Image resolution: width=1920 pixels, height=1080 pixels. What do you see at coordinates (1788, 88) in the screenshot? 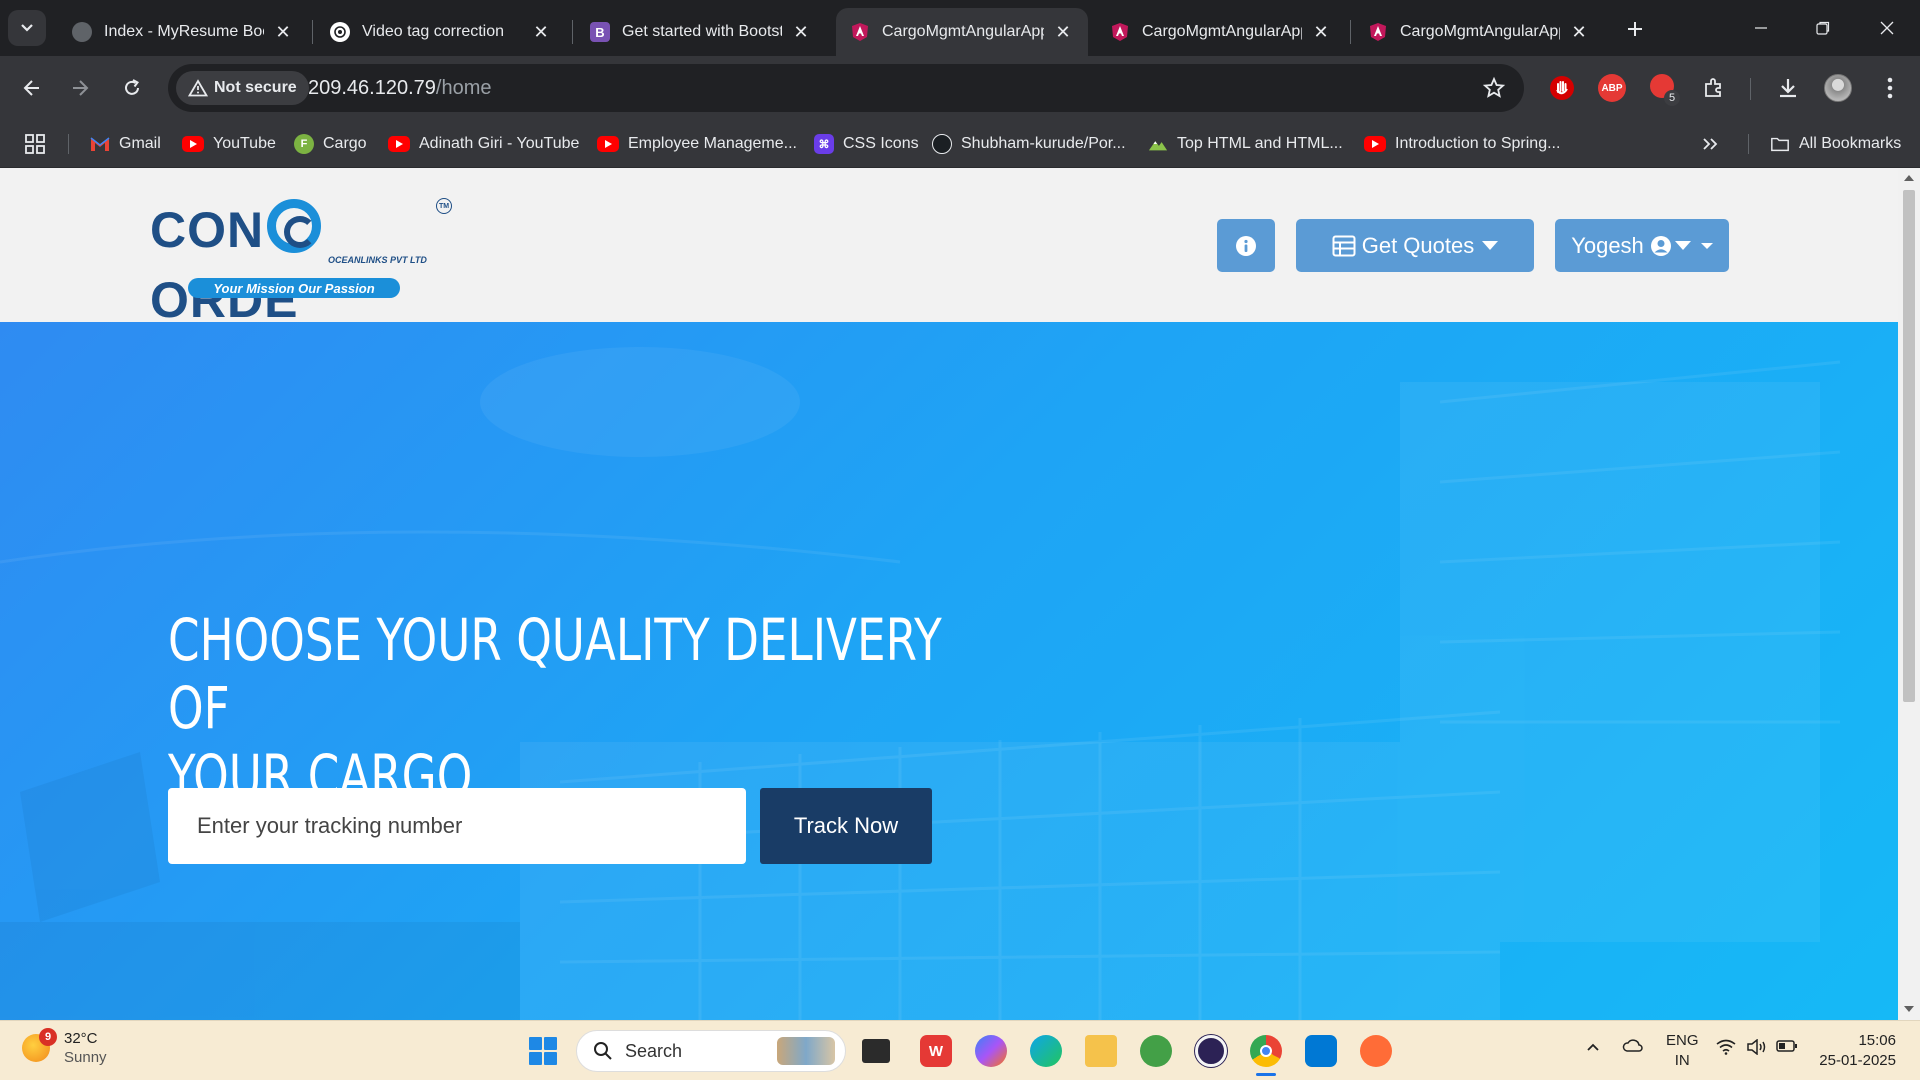
I see `download-icon` at bounding box center [1788, 88].